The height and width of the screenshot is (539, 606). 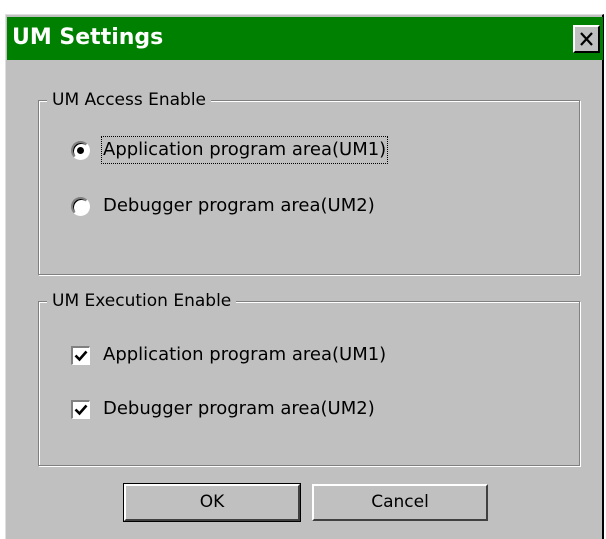 I want to click on radio-dot-icon, so click(x=80, y=150).